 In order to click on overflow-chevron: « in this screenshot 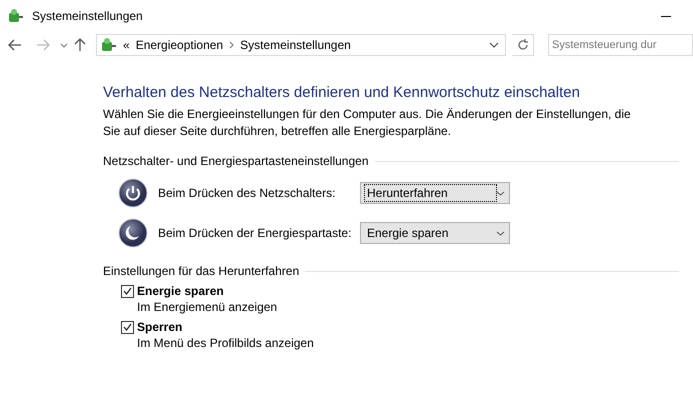, I will do `click(126, 45)`.